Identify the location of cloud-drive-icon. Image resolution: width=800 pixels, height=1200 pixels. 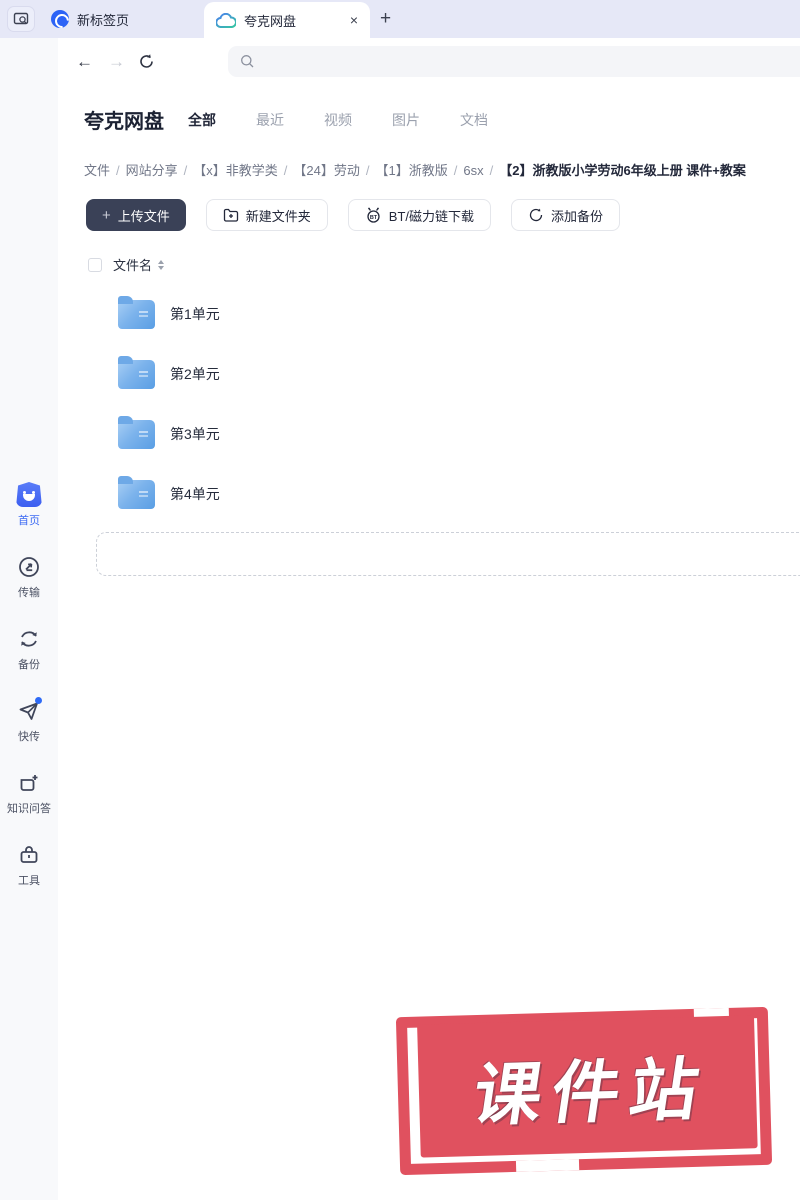
(226, 20).